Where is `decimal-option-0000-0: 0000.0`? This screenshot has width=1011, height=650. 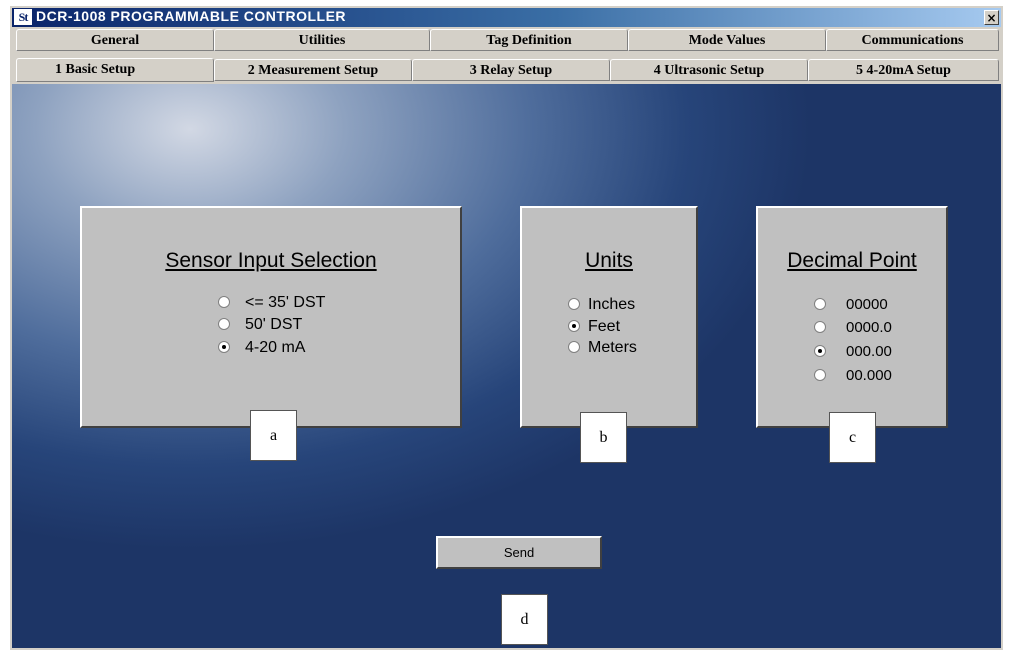
decimal-option-0000-0: 0000.0 is located at coordinates (874, 329).